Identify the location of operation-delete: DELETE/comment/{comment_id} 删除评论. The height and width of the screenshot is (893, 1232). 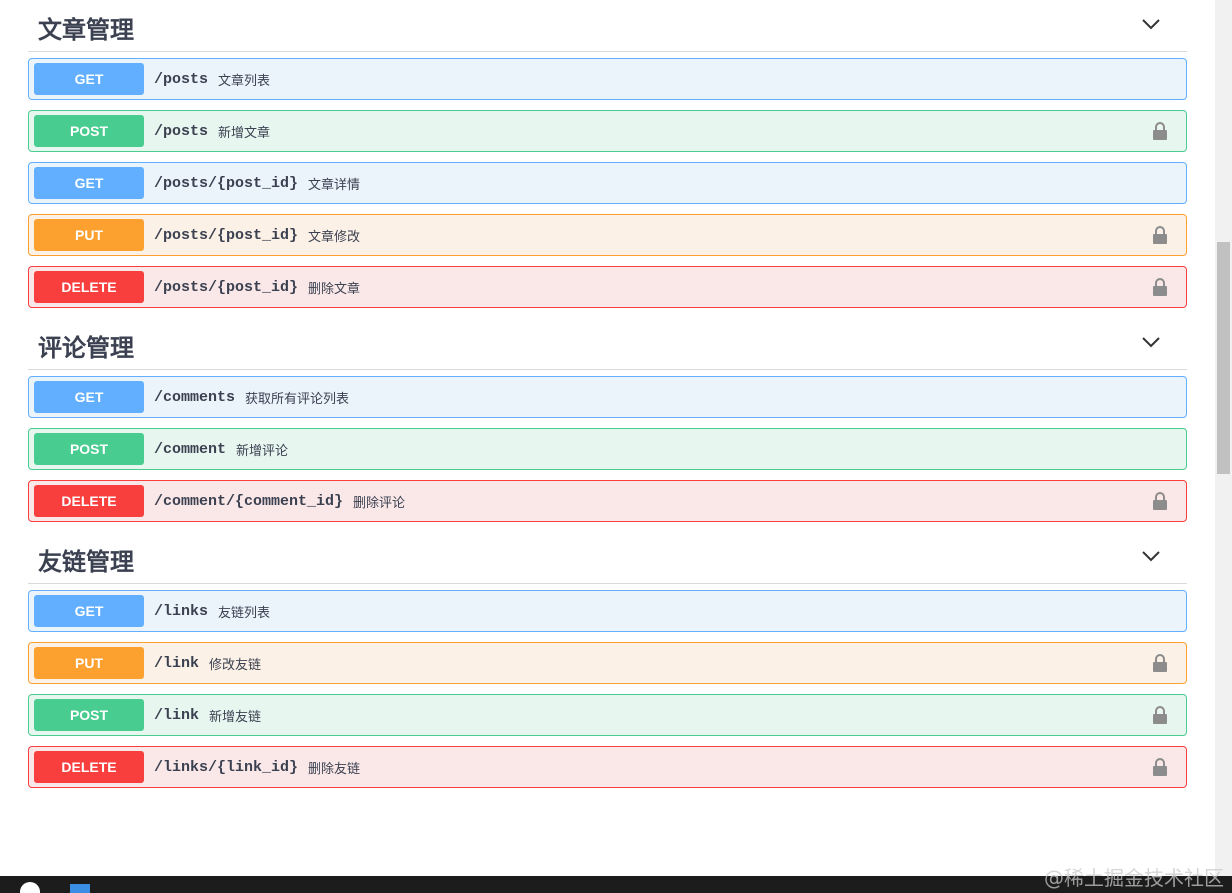
(607, 501).